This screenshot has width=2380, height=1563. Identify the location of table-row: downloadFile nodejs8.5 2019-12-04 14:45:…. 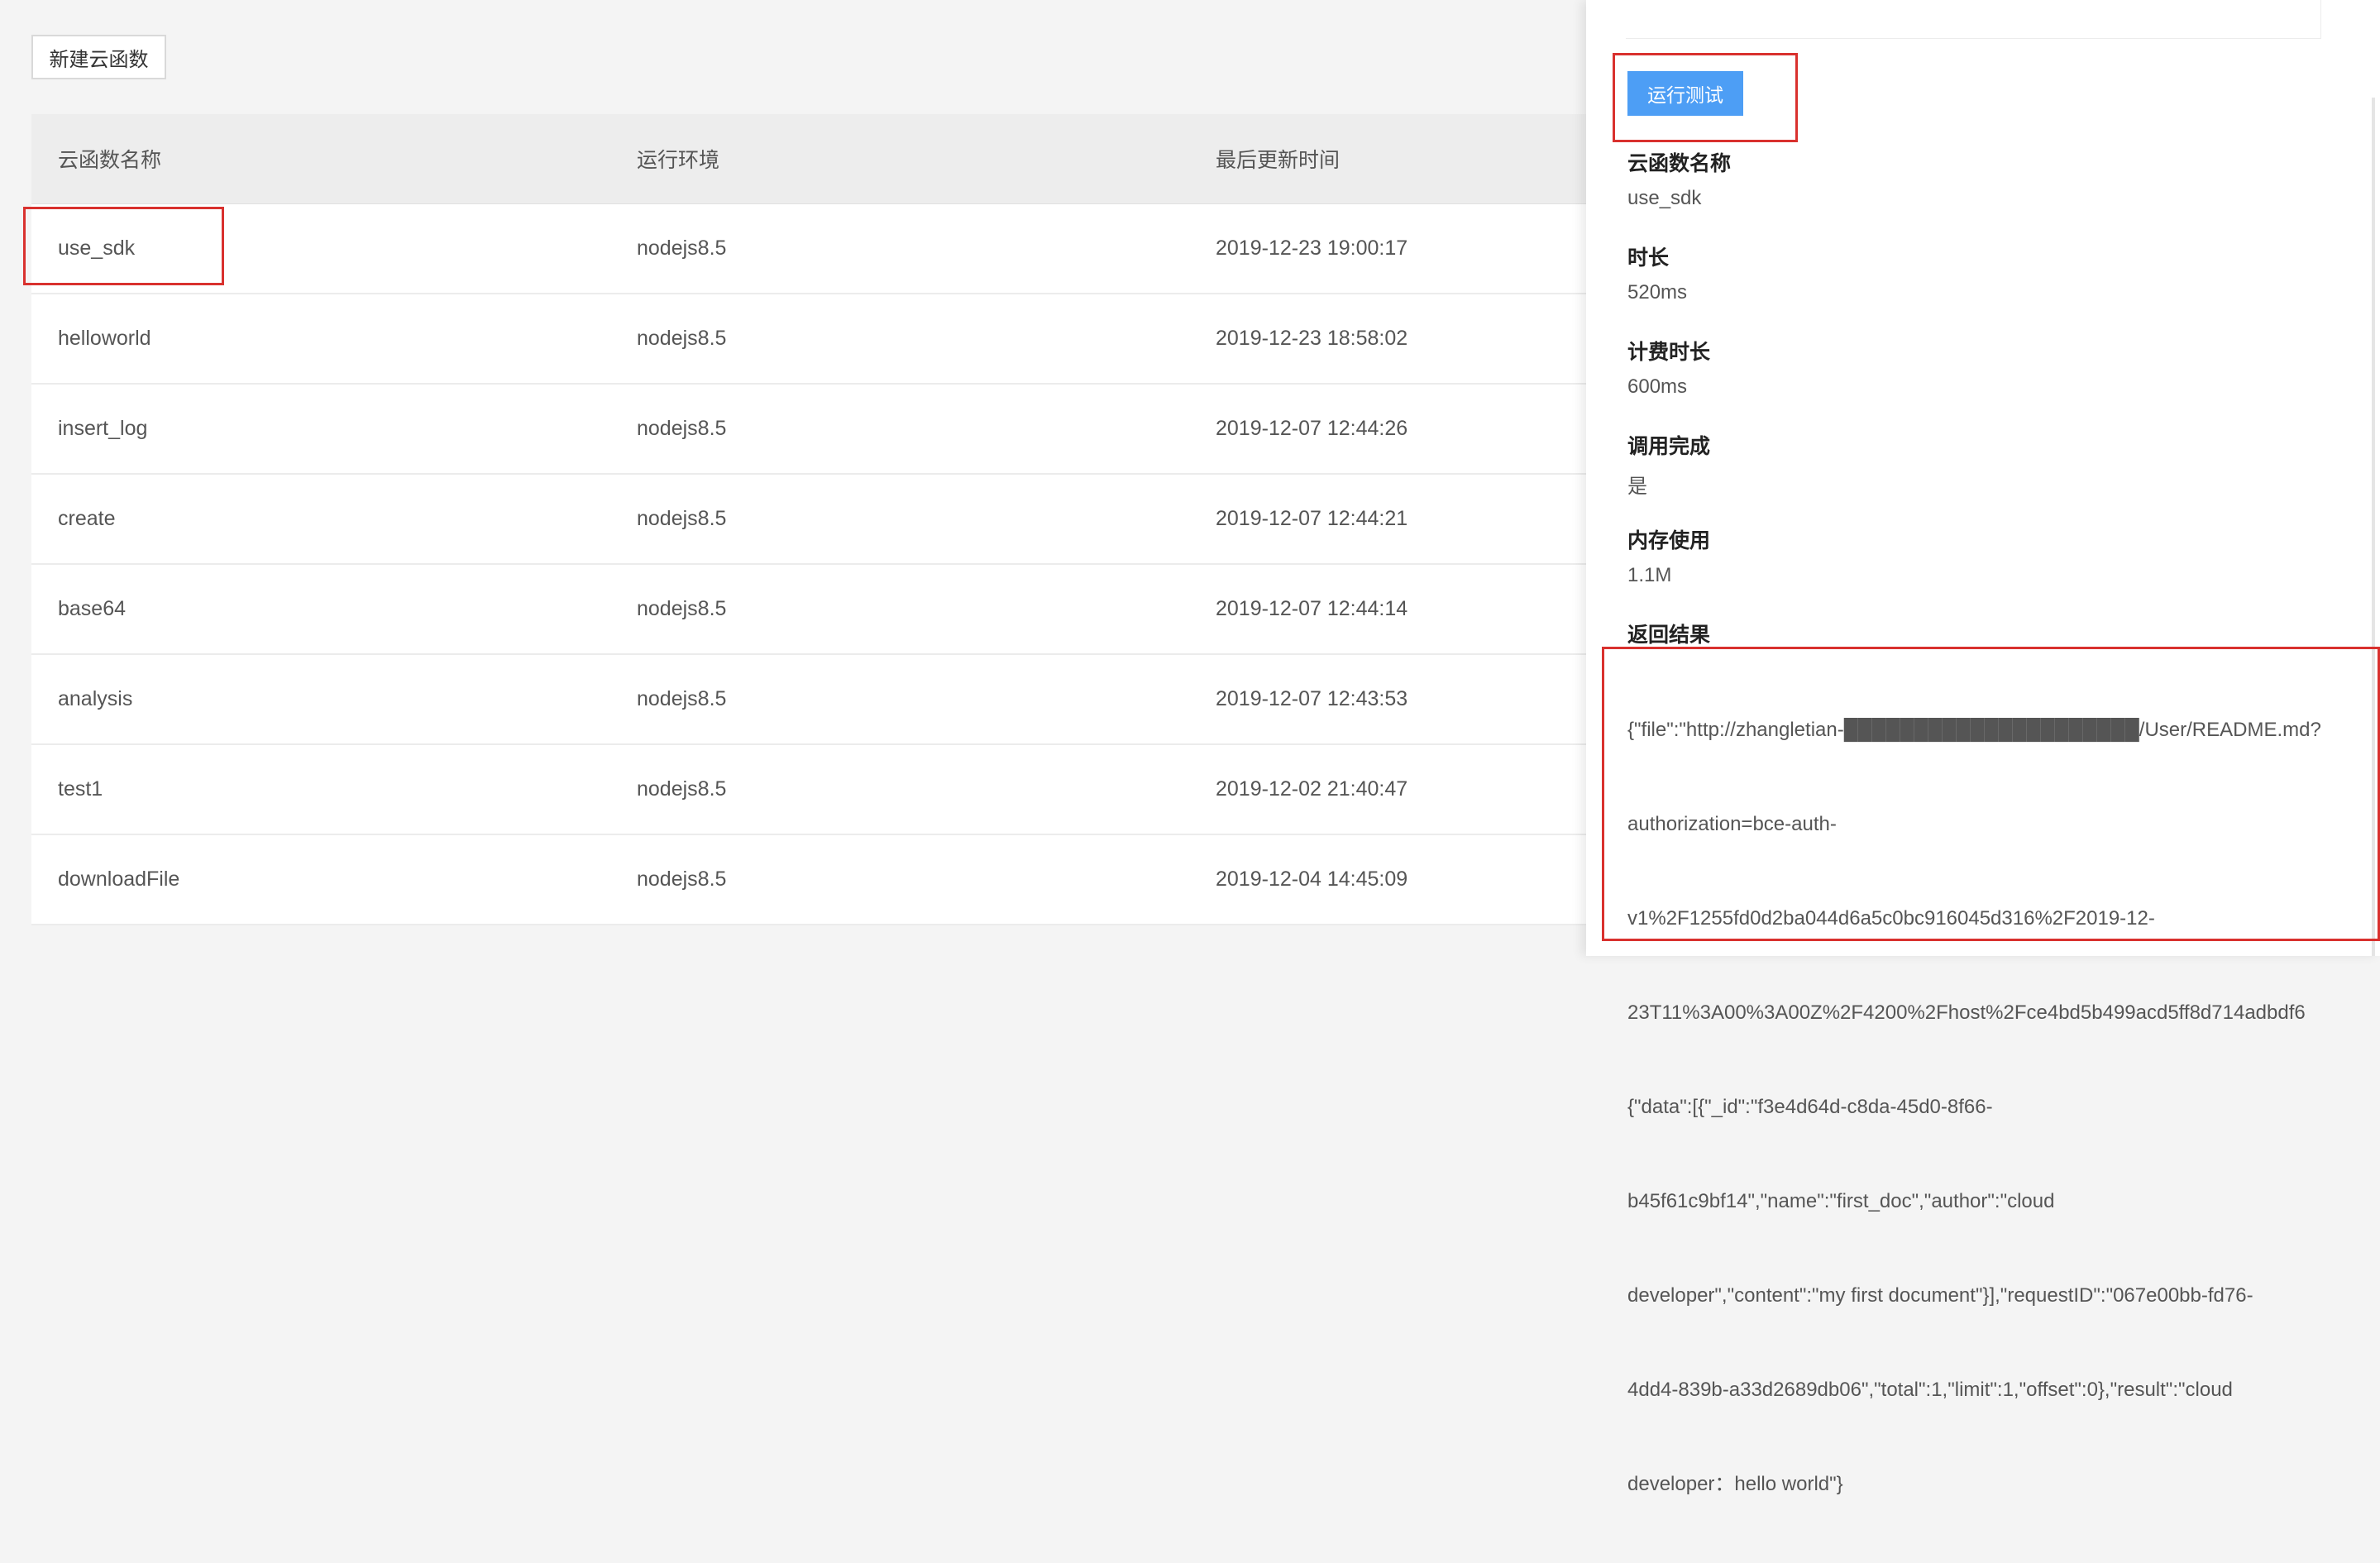
(808, 880).